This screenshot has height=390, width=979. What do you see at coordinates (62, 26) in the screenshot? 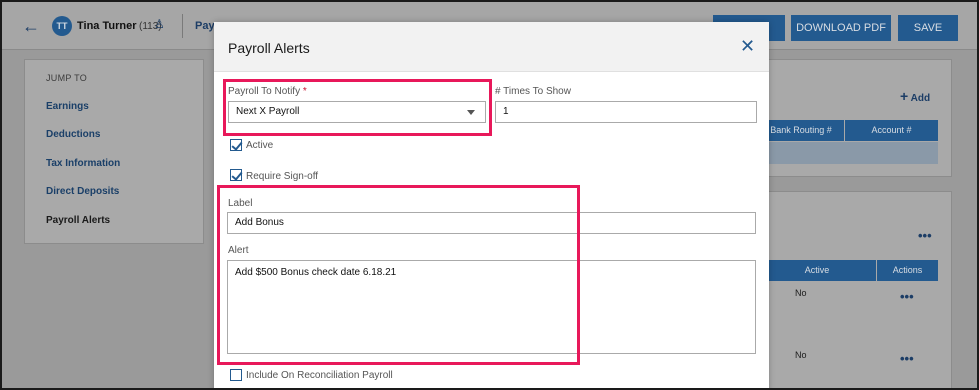
I see `avatar: TT` at bounding box center [62, 26].